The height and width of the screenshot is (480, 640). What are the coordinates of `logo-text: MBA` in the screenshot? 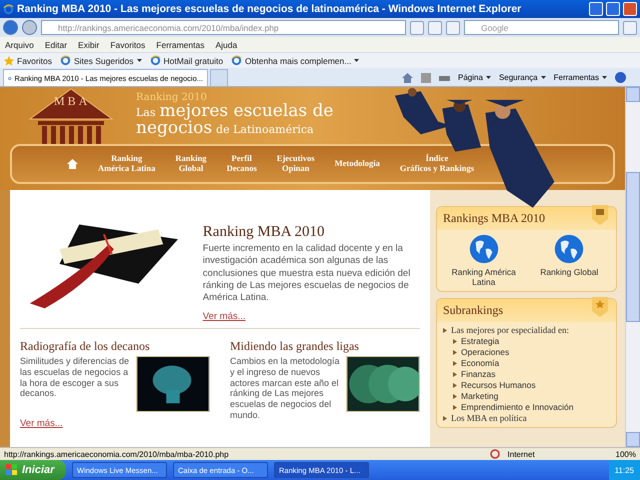 It's located at (72, 101).